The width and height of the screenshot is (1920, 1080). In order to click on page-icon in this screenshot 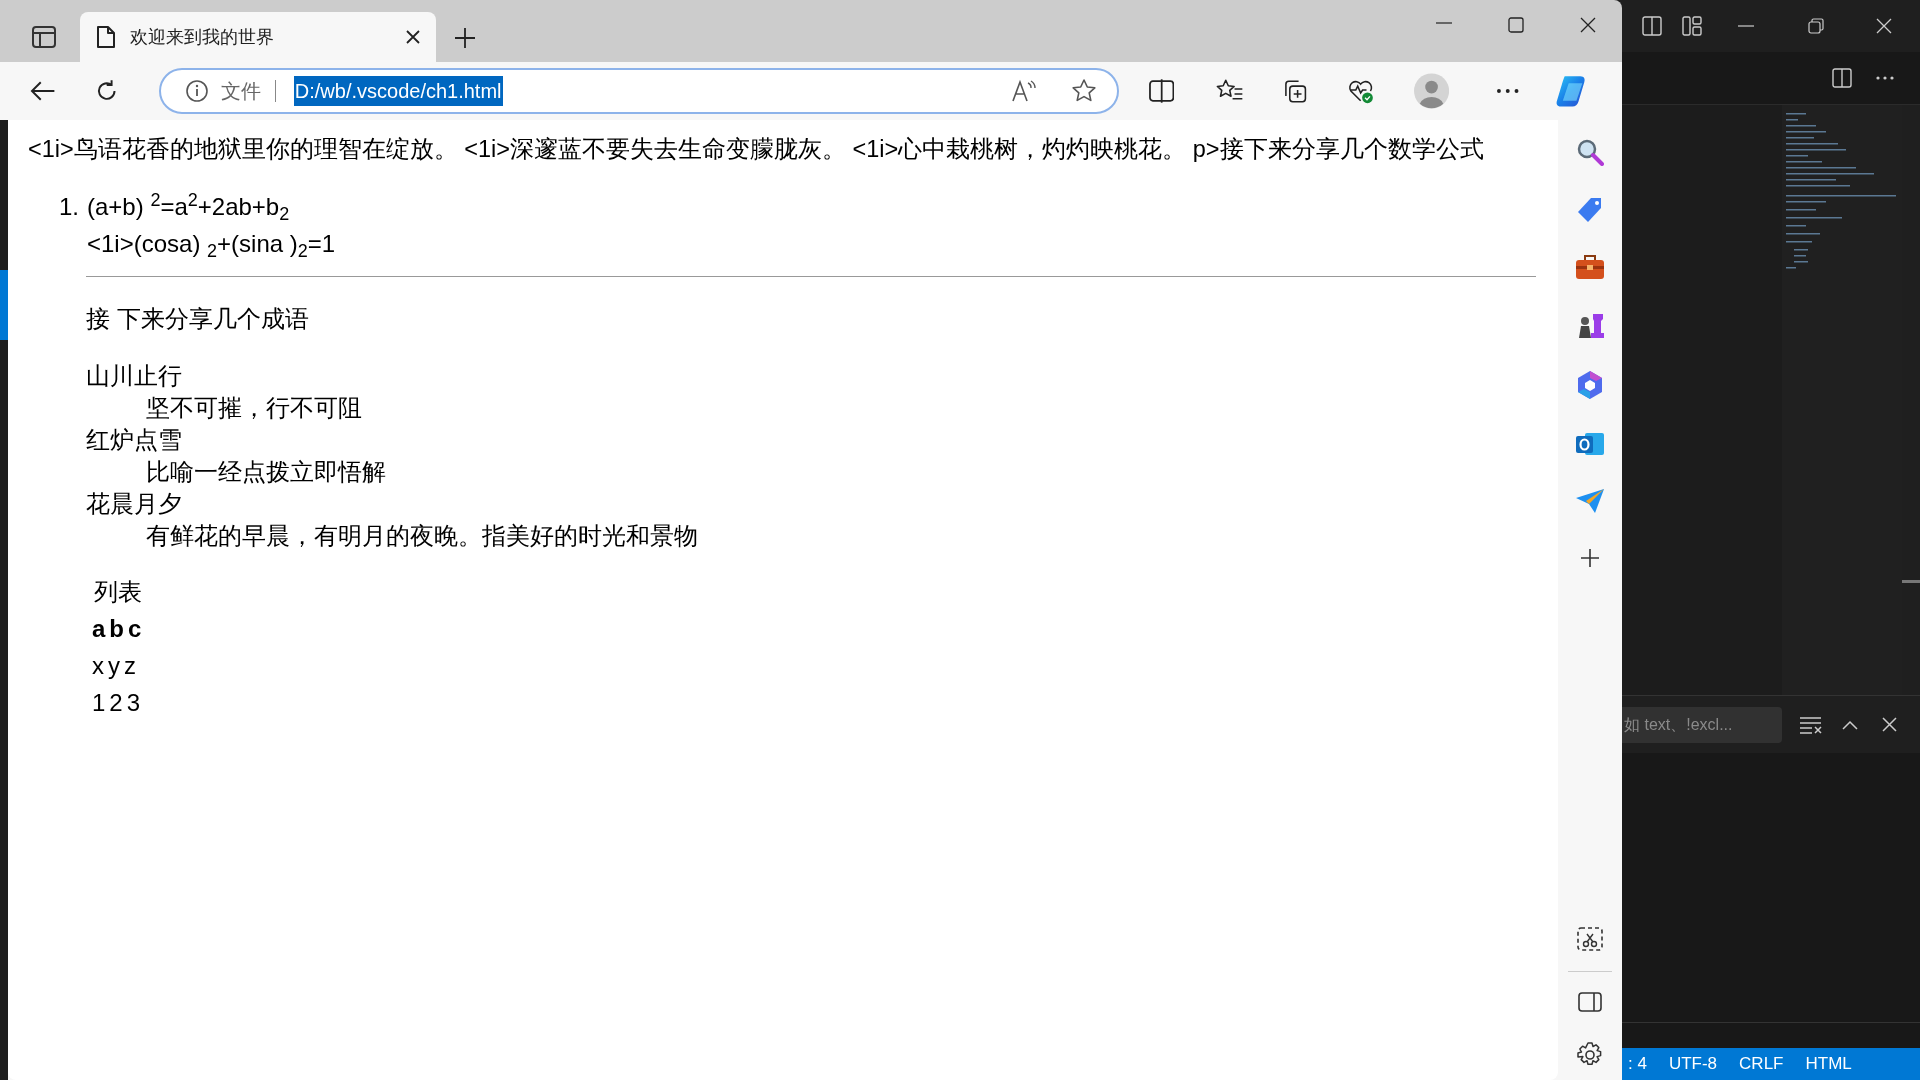, I will do `click(106, 37)`.